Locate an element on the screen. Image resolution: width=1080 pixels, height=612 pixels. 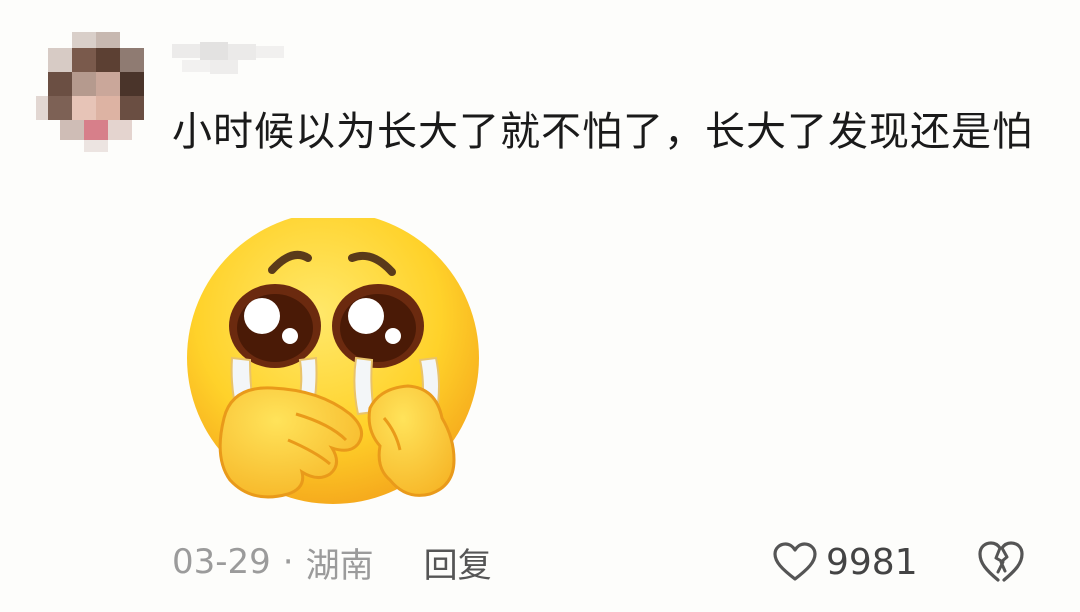
broken-heart-icon is located at coordinates (1001, 561).